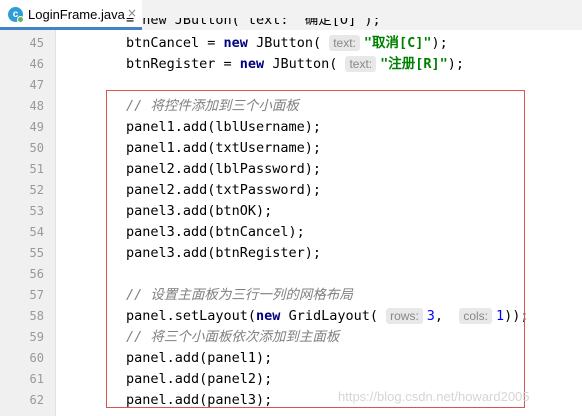 This screenshot has width=582, height=416. I want to click on runnable-badge-icon, so click(20, 19).